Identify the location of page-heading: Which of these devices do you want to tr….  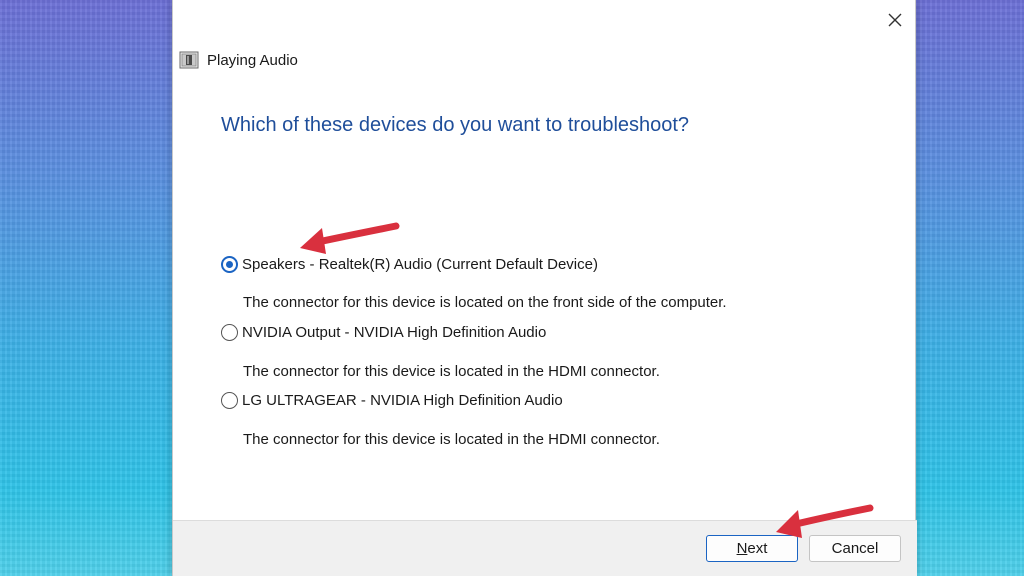
(455, 125).